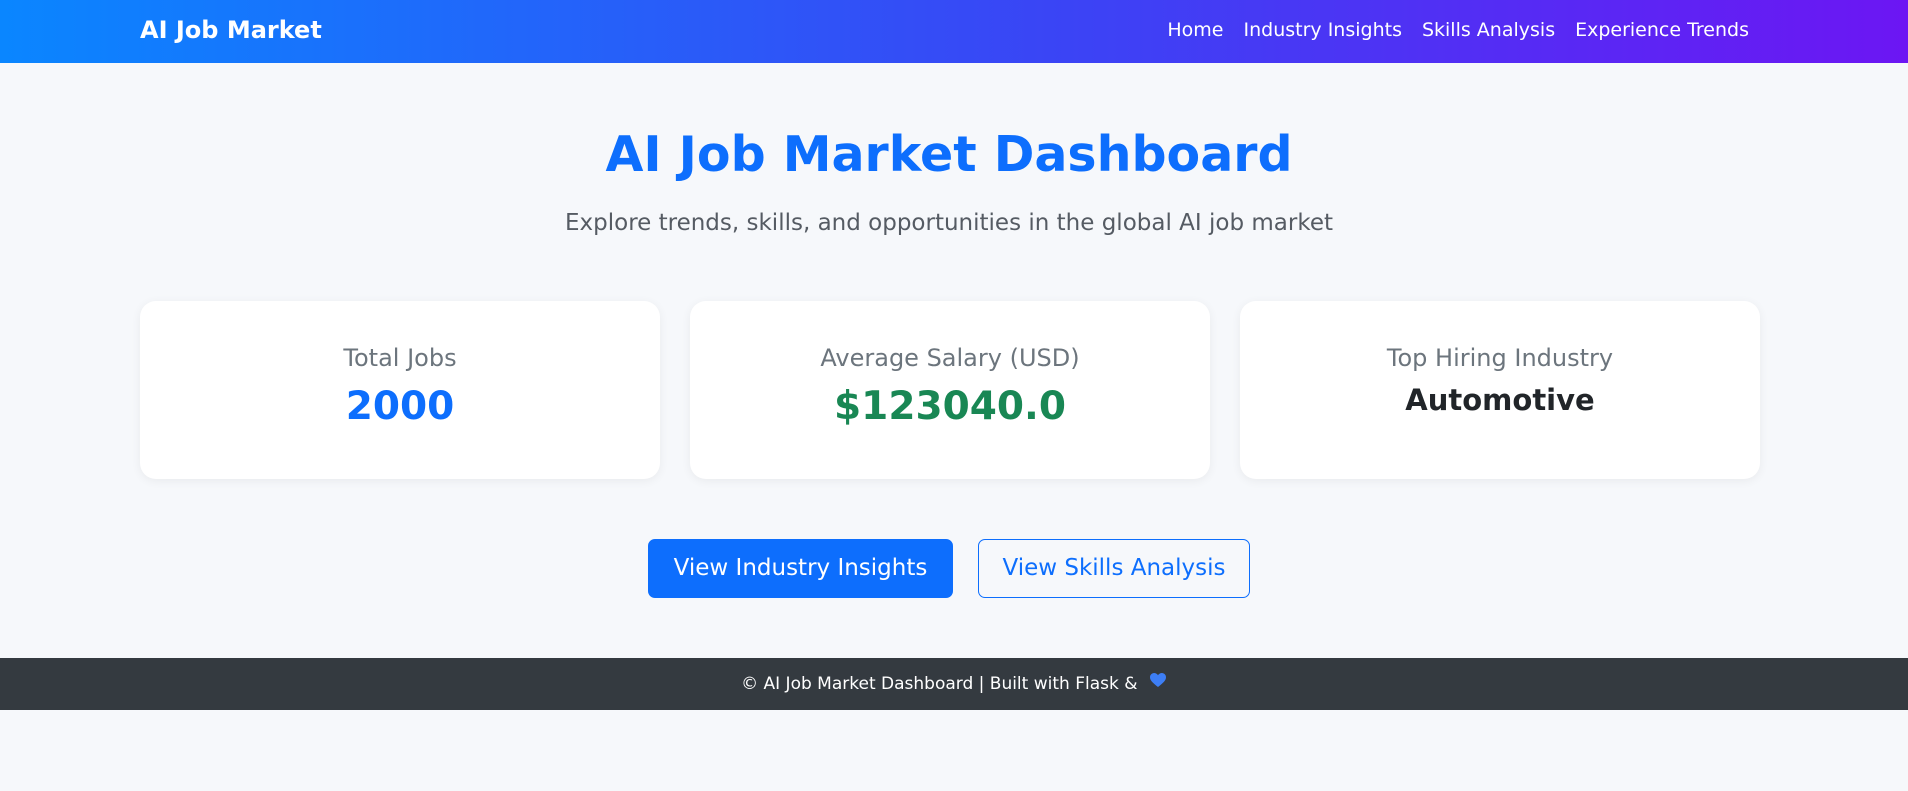  I want to click on stat-value: 2000, so click(400, 406).